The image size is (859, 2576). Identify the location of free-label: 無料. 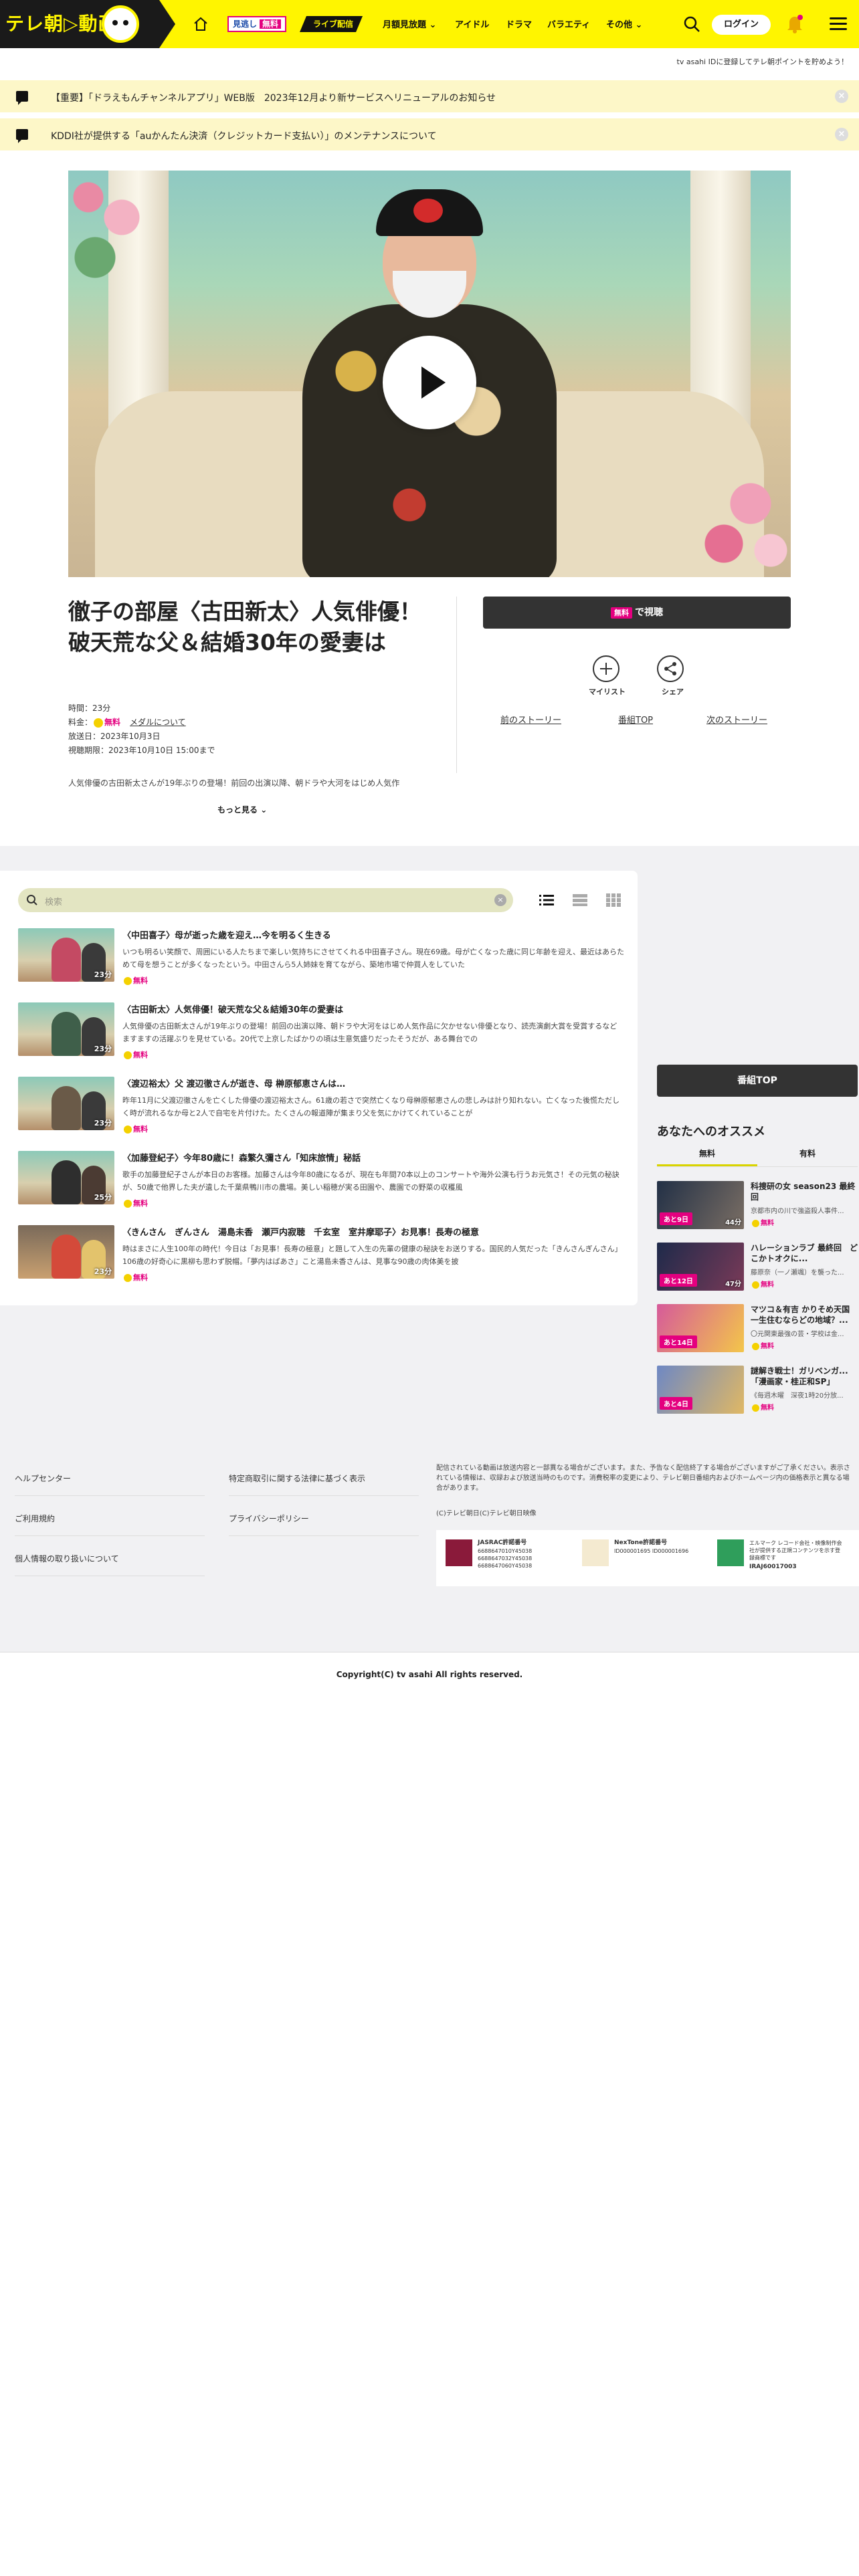
(135, 1277).